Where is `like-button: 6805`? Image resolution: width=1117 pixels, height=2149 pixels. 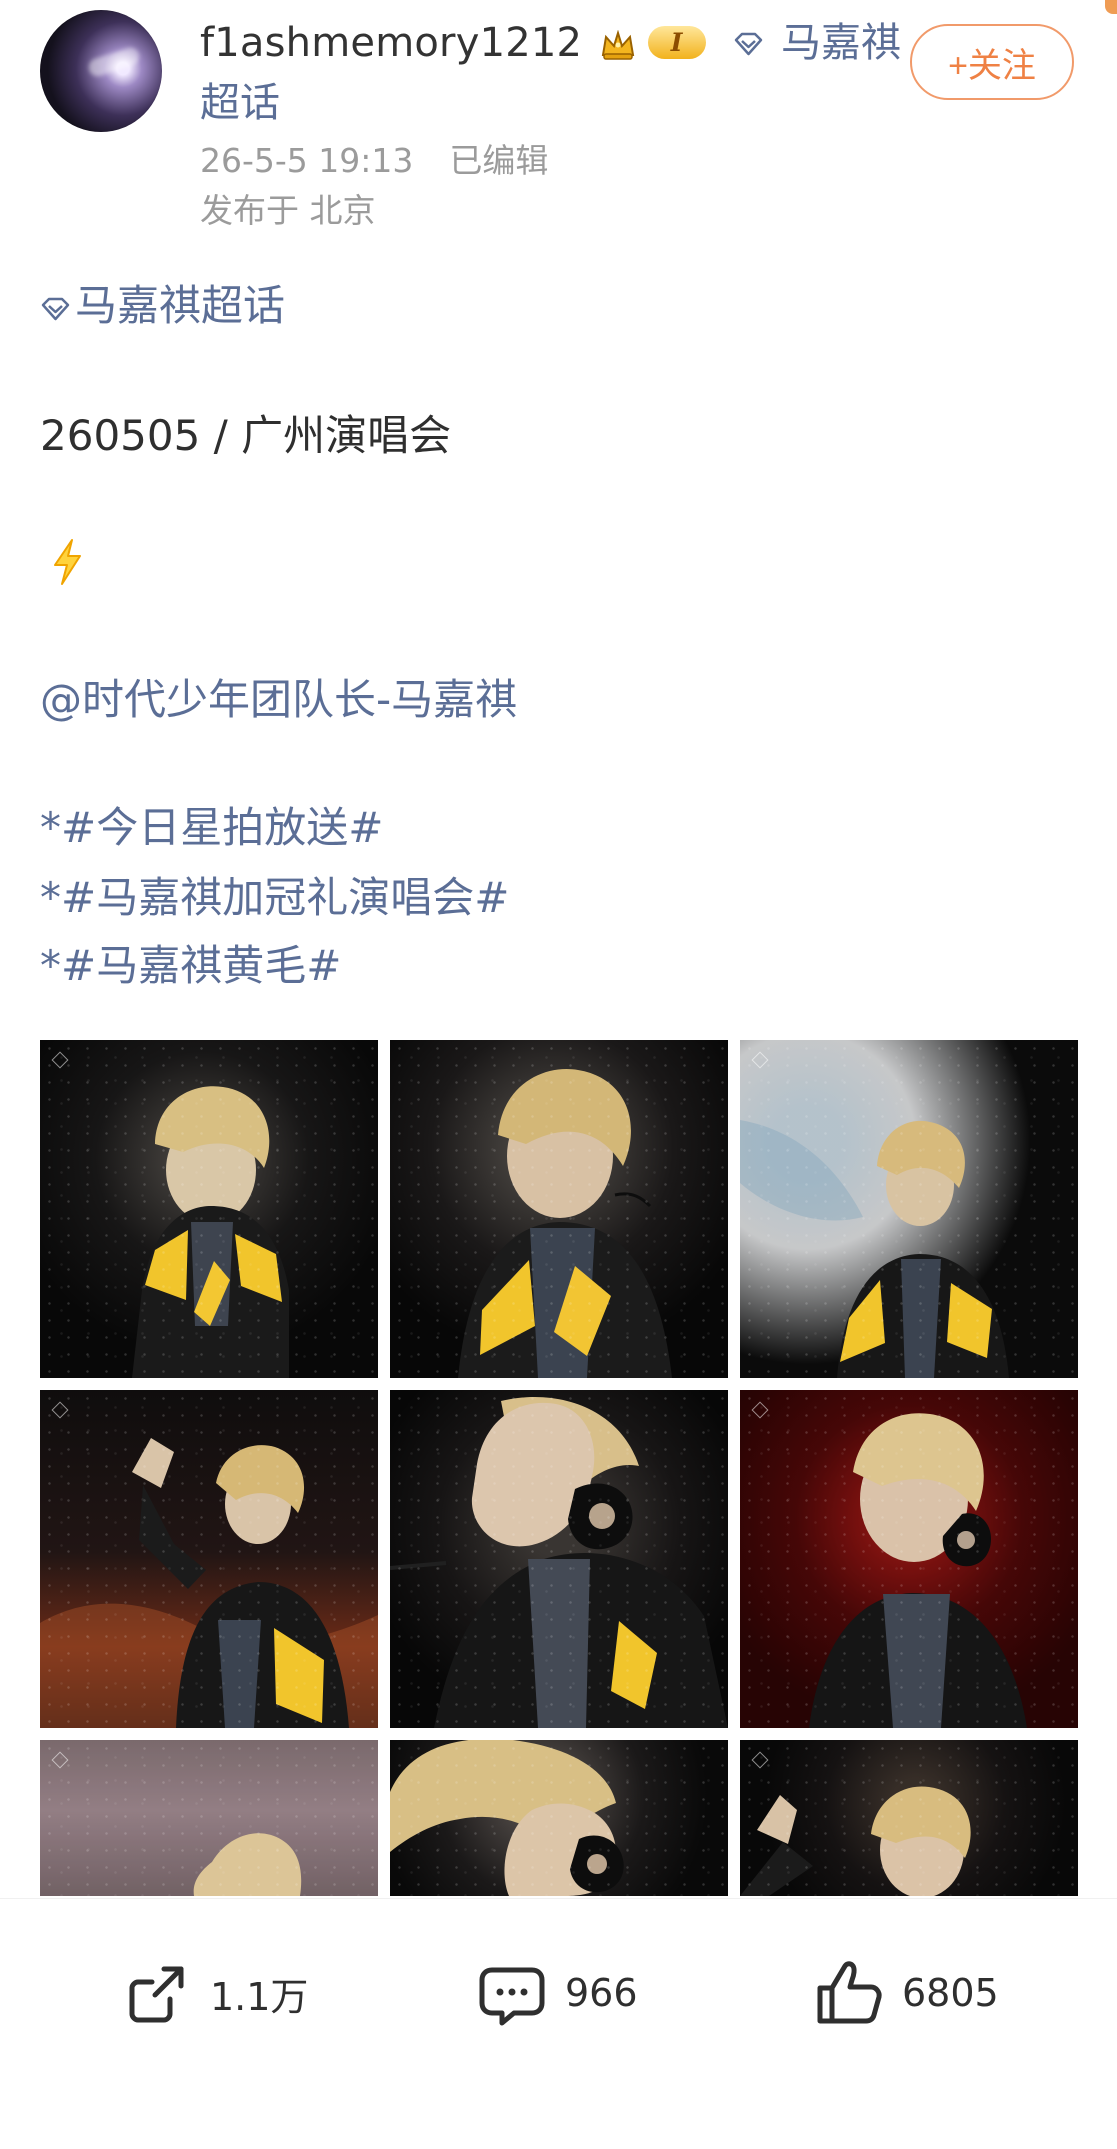
like-button: 6805 is located at coordinates (905, 1993).